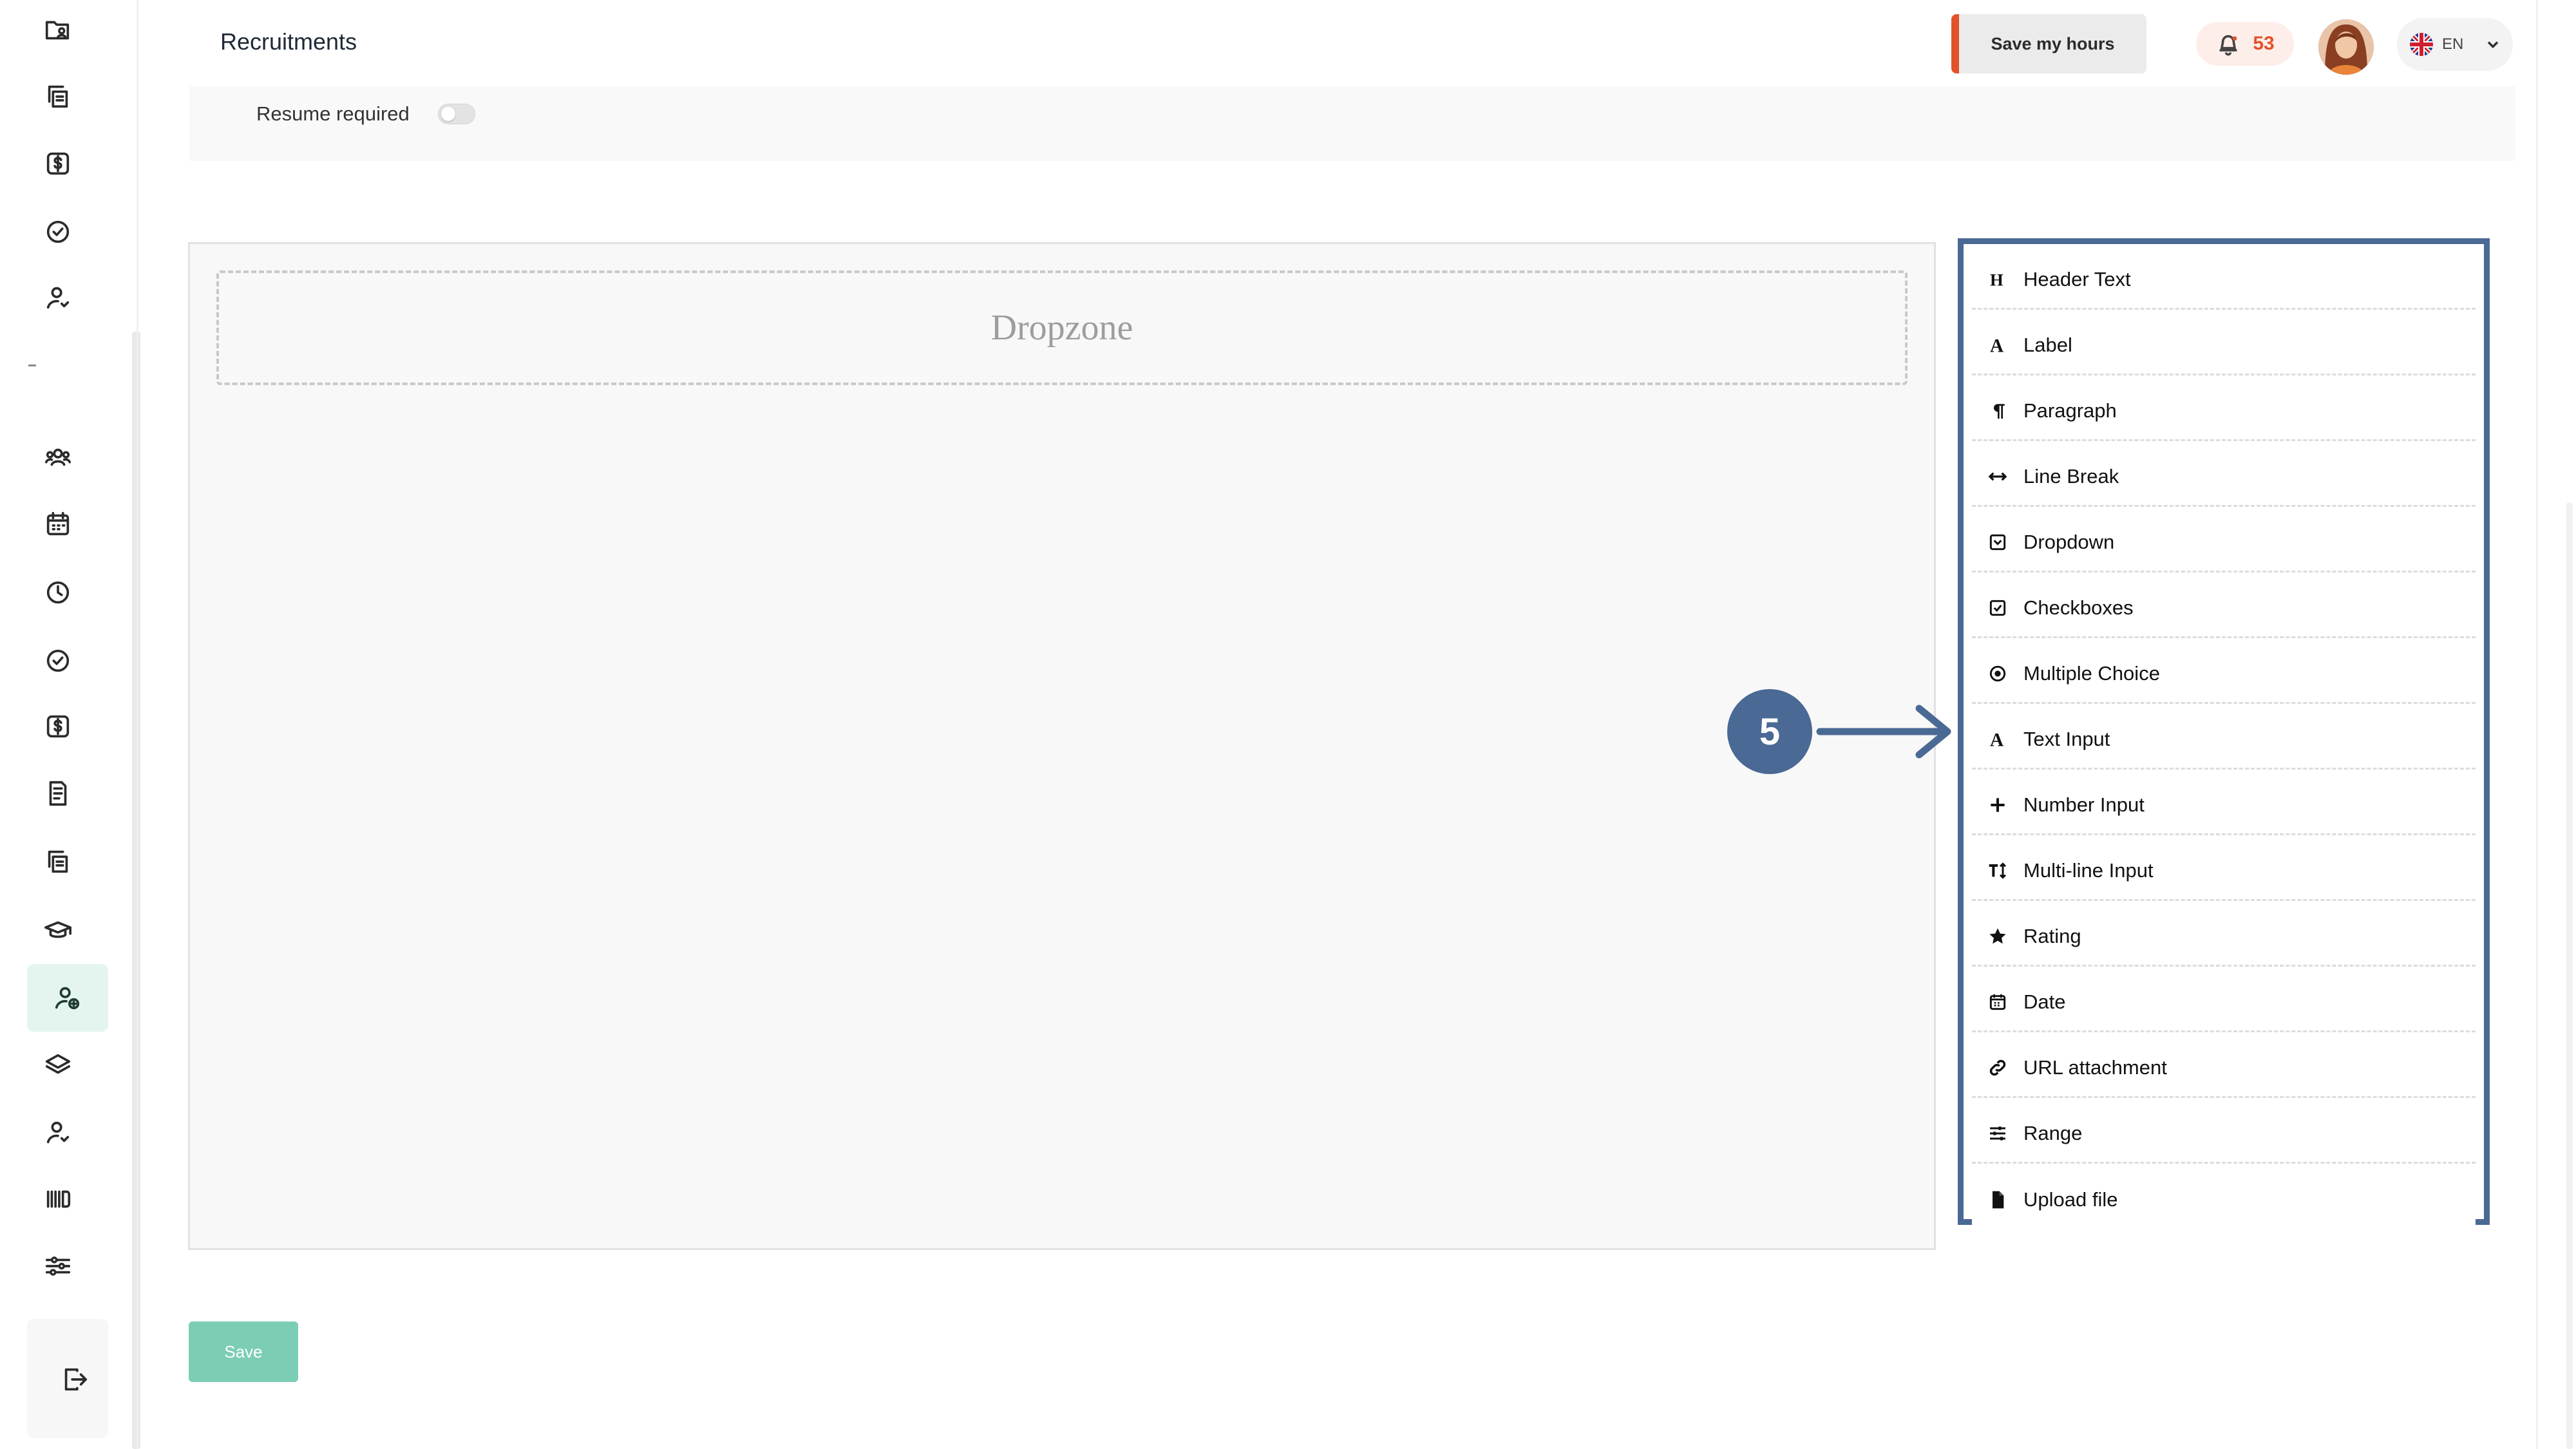 The width and height of the screenshot is (2576, 1449). I want to click on uk-flag-icon, so click(2421, 44).